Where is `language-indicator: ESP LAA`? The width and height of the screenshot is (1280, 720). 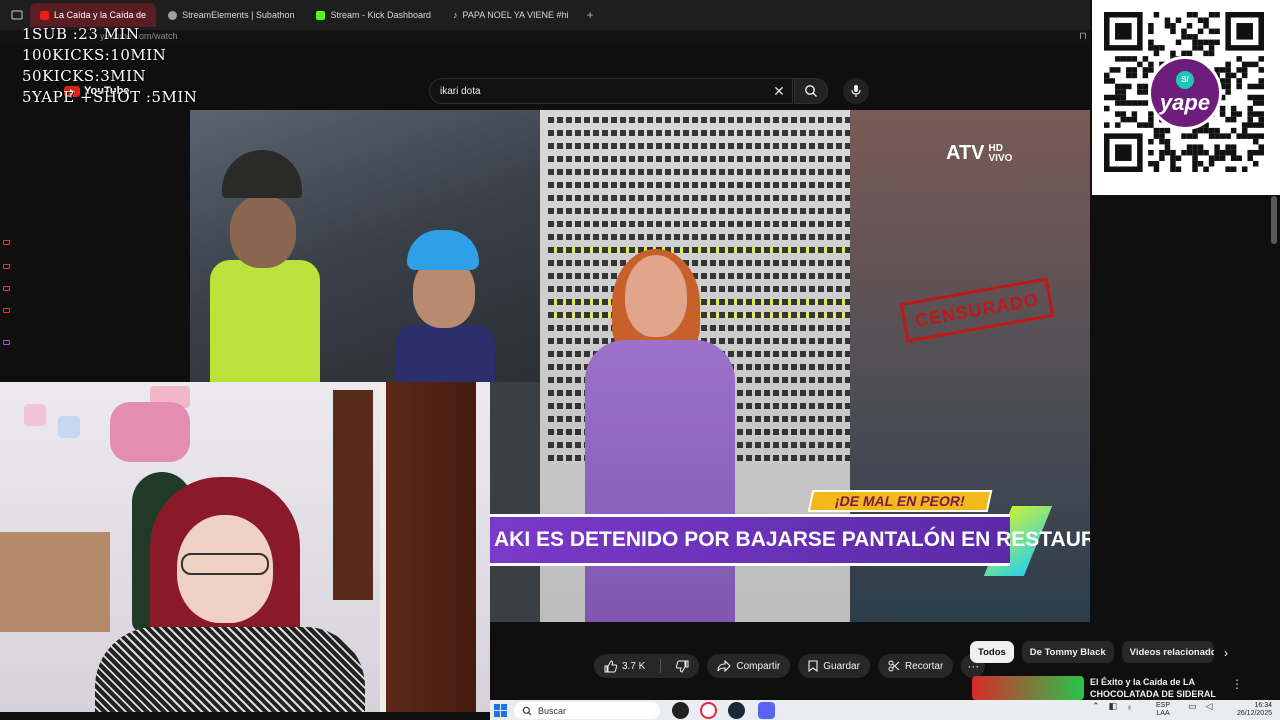
language-indicator: ESP LAA is located at coordinates (1163, 710).